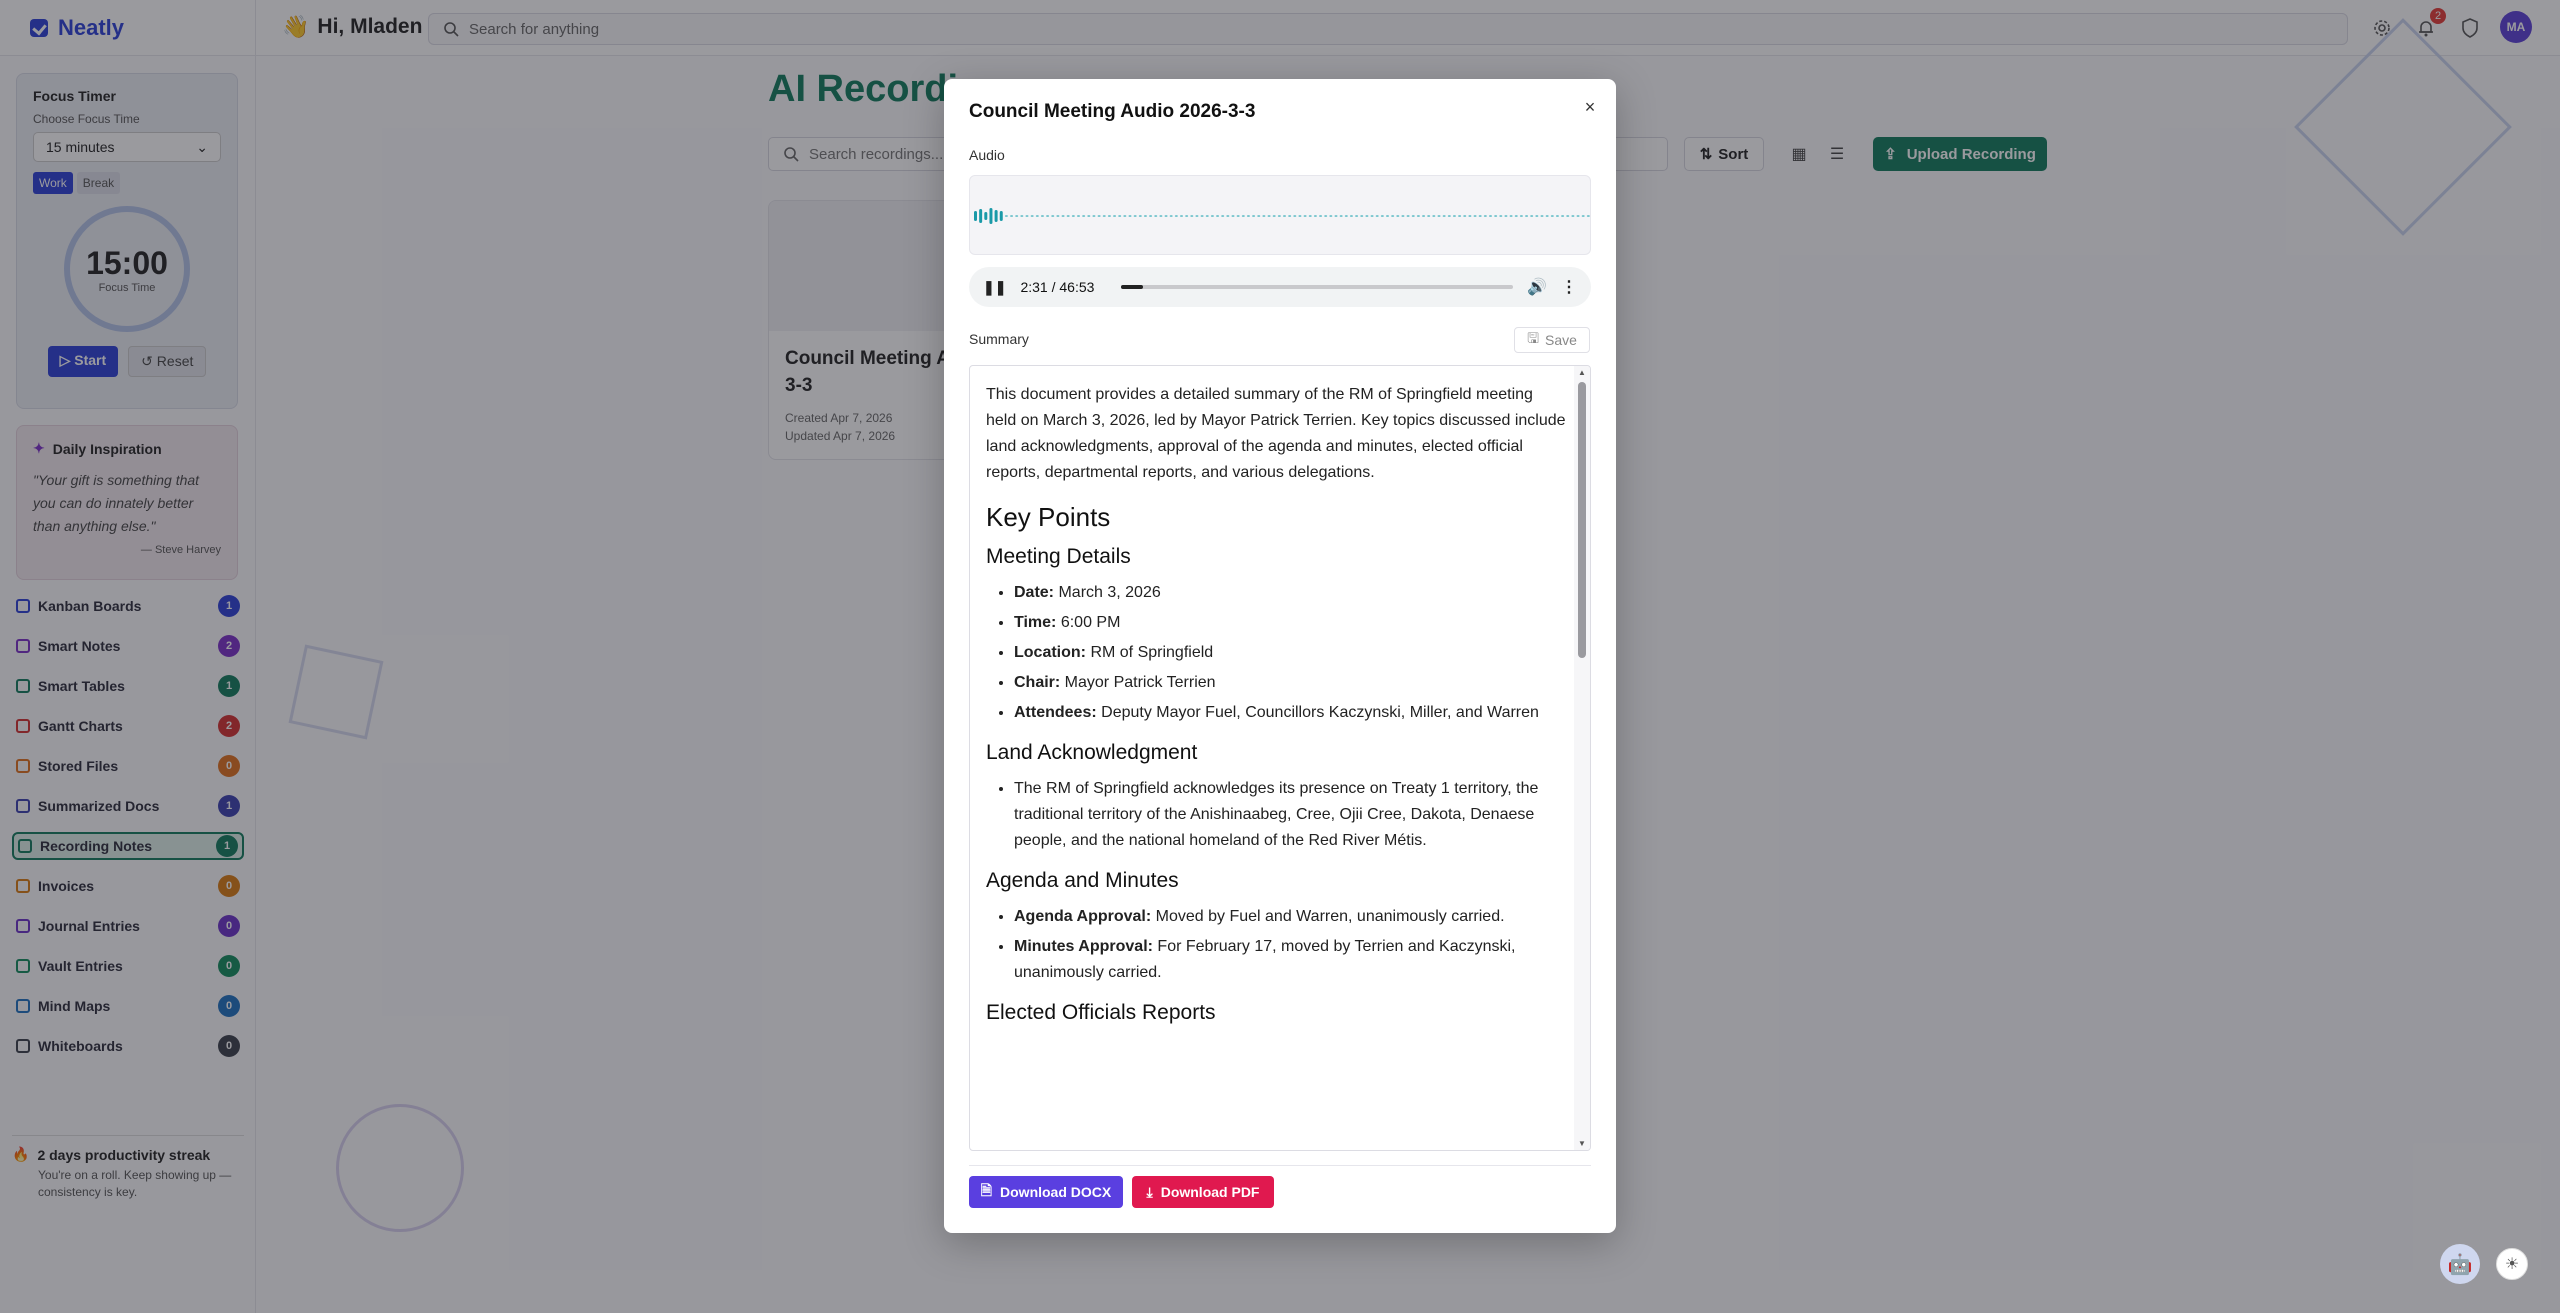 This screenshot has width=2560, height=1313. Describe the element at coordinates (1290, 653) in the screenshot. I see `list-item: Location: RM of Springfield` at that location.